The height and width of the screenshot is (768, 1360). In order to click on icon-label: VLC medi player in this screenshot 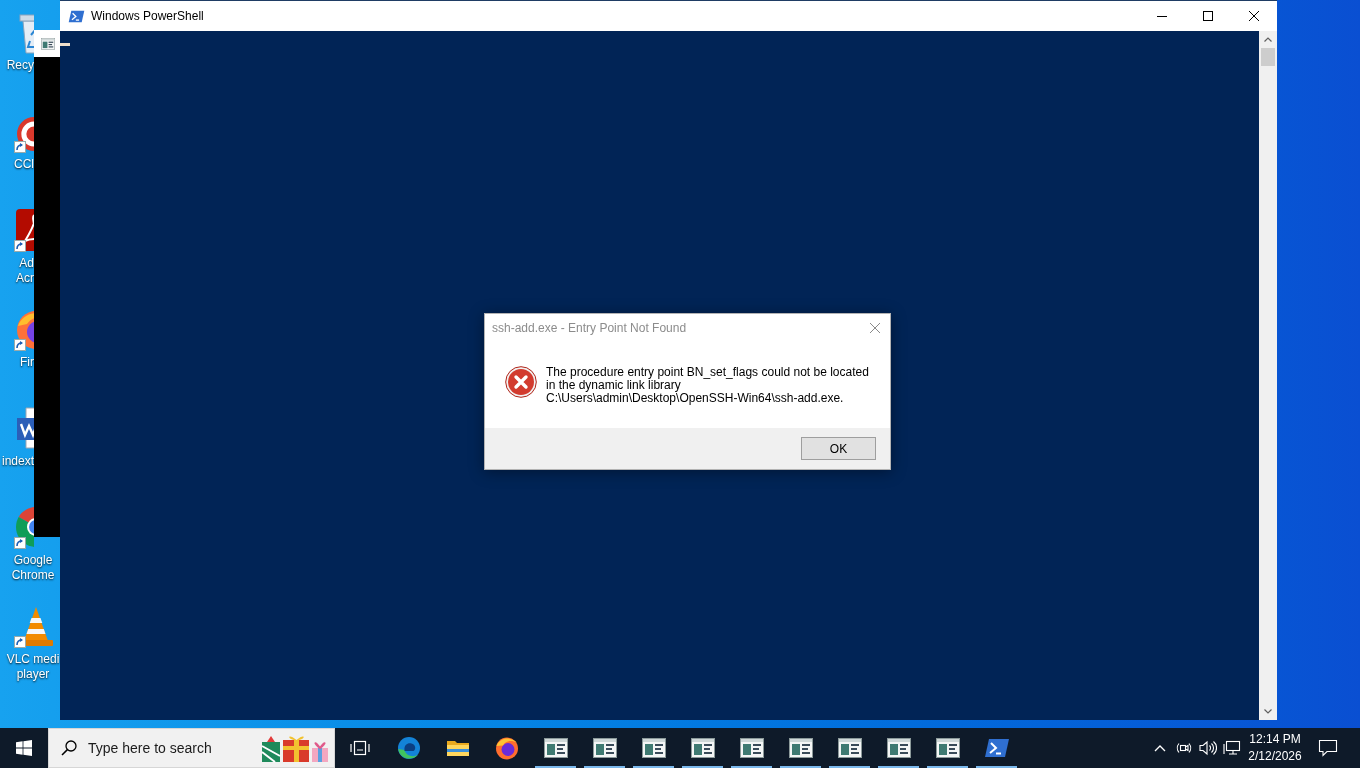, I will do `click(33, 667)`.